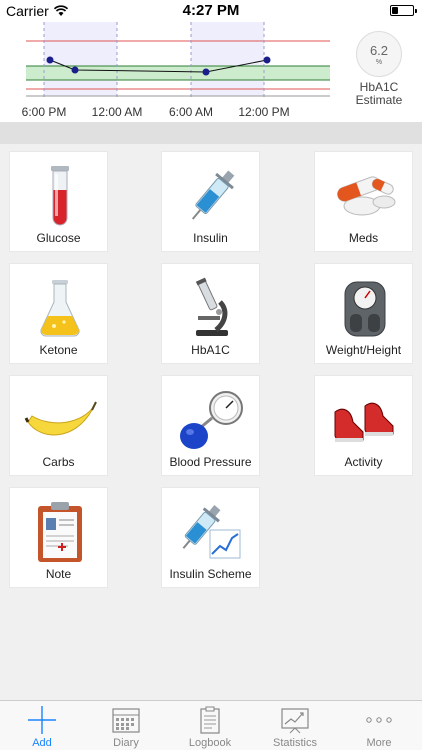 The image size is (422, 750). I want to click on notepad-icon, so click(210, 720).